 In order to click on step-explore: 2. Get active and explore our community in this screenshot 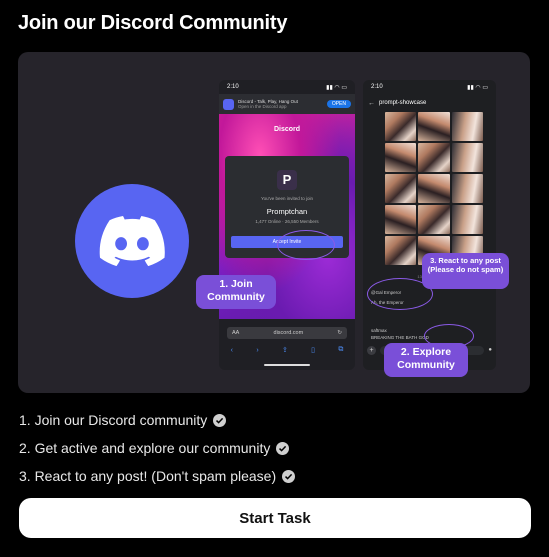, I will do `click(154, 448)`.